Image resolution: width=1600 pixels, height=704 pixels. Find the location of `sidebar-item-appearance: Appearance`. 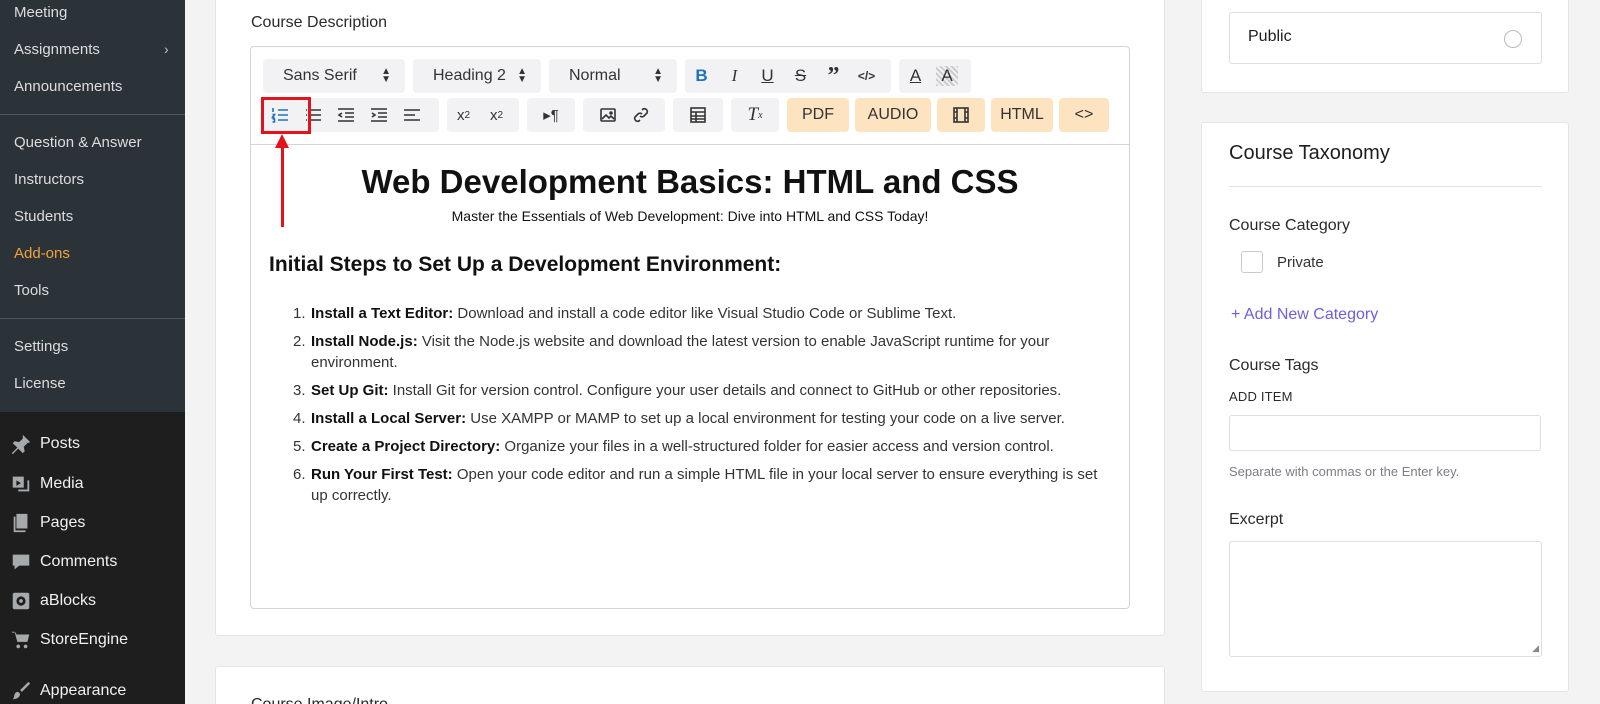

sidebar-item-appearance: Appearance is located at coordinates (68, 691).